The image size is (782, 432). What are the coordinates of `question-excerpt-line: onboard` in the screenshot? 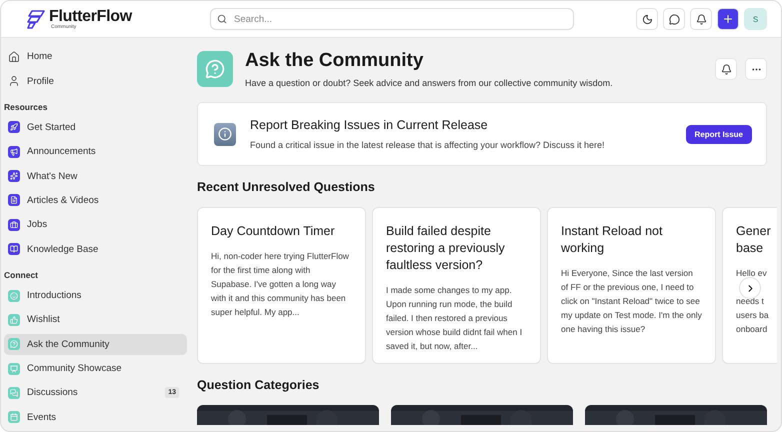 It's located at (752, 329).